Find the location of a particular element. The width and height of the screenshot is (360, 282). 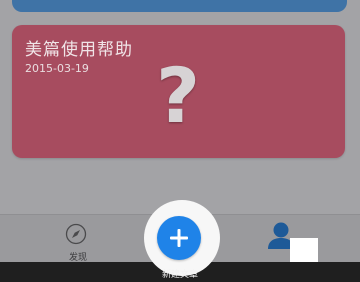

article-card-partial is located at coordinates (179, 6).